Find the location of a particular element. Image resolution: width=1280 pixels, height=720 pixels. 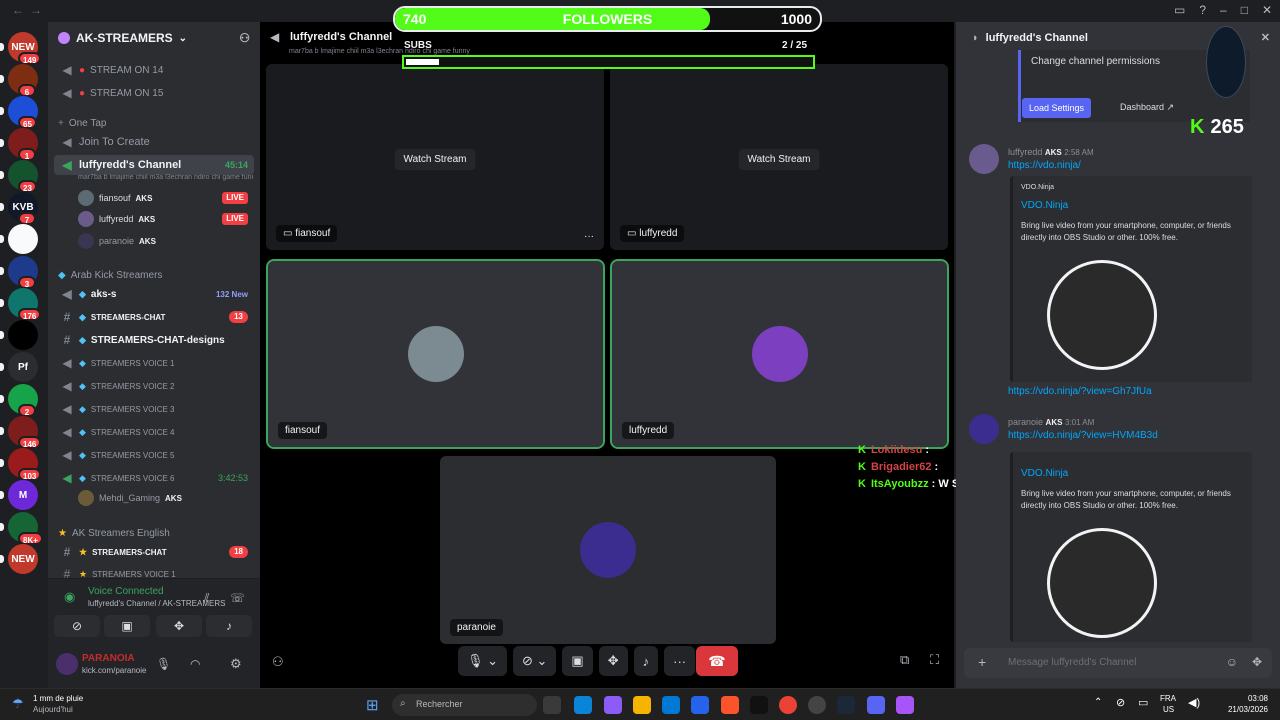

load-settings-button: Load Settings is located at coordinates (1057, 108).